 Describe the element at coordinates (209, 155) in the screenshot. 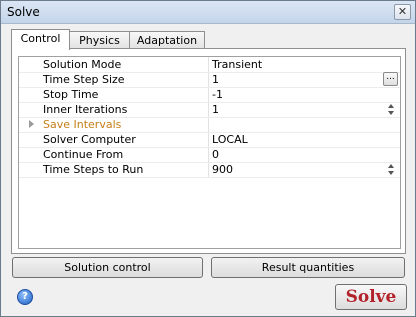

I see `property-row-continue-from: Continue From 0` at that location.